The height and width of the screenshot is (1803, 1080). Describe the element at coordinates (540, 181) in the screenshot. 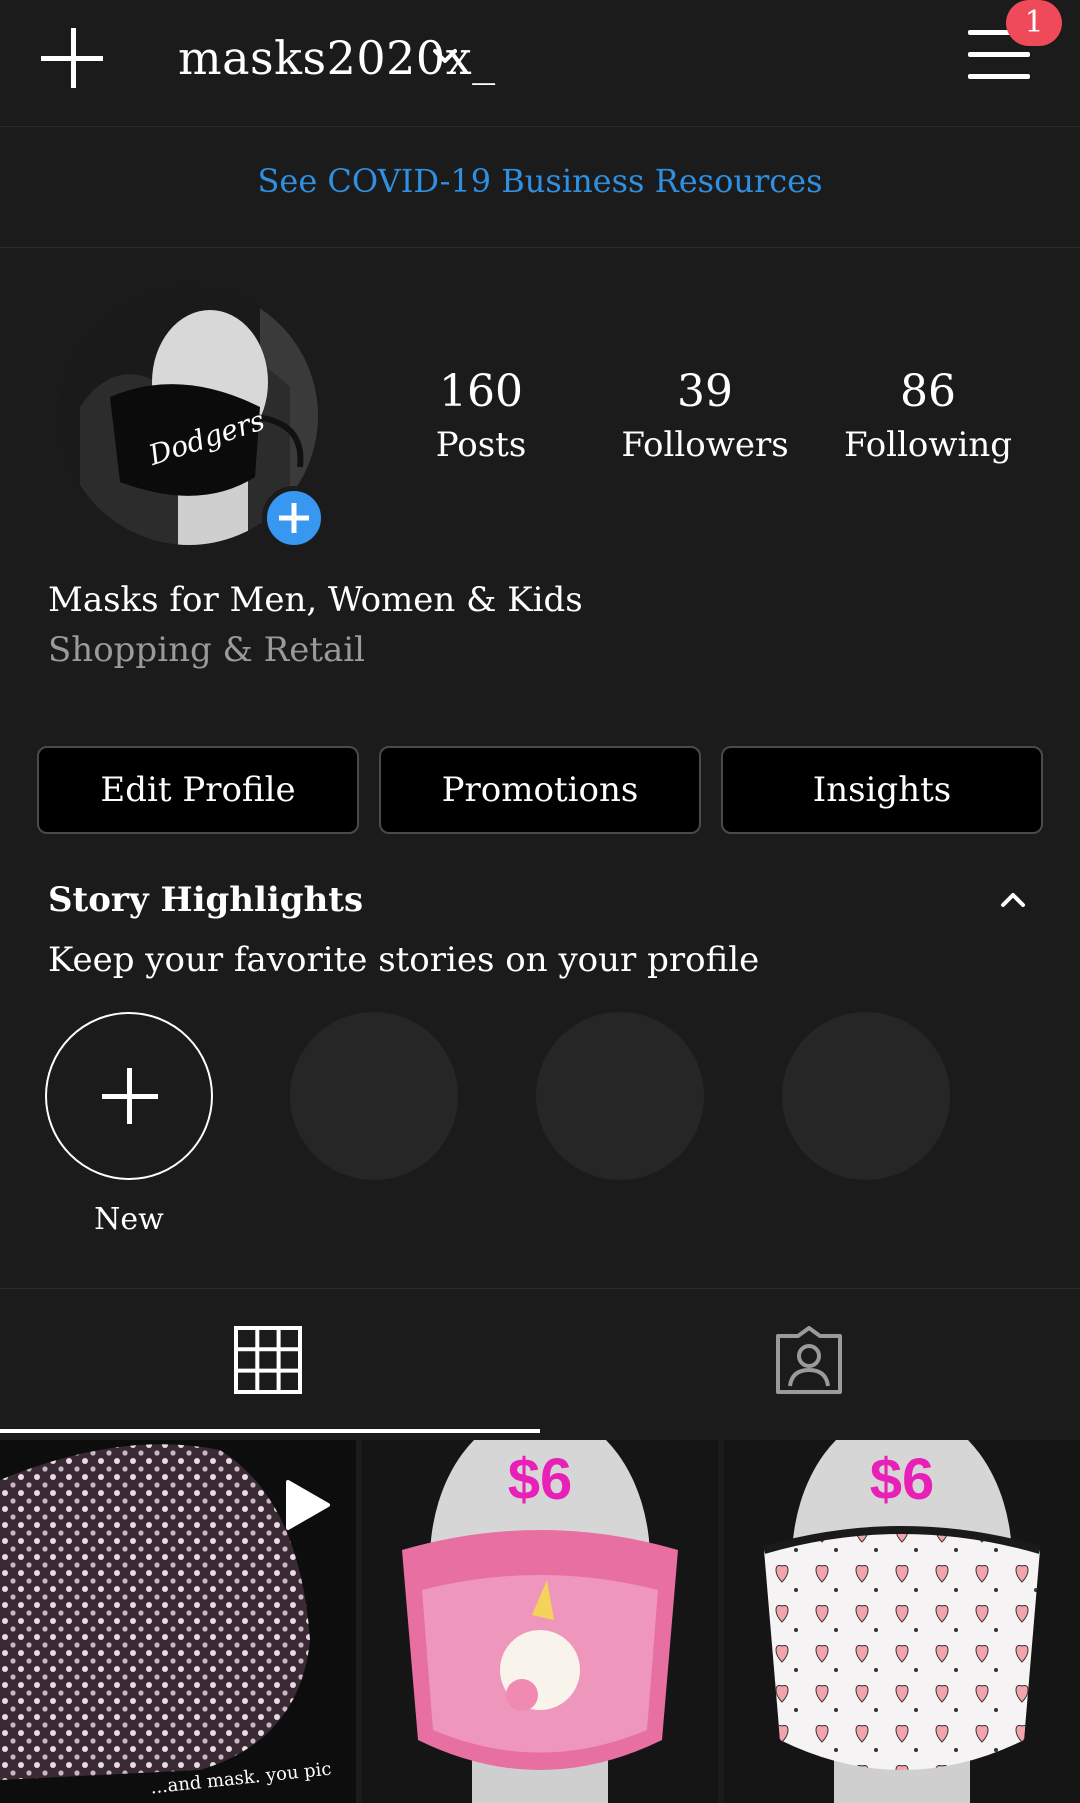

I see `covid-resources-link: See COVID-19 Business Resources` at that location.